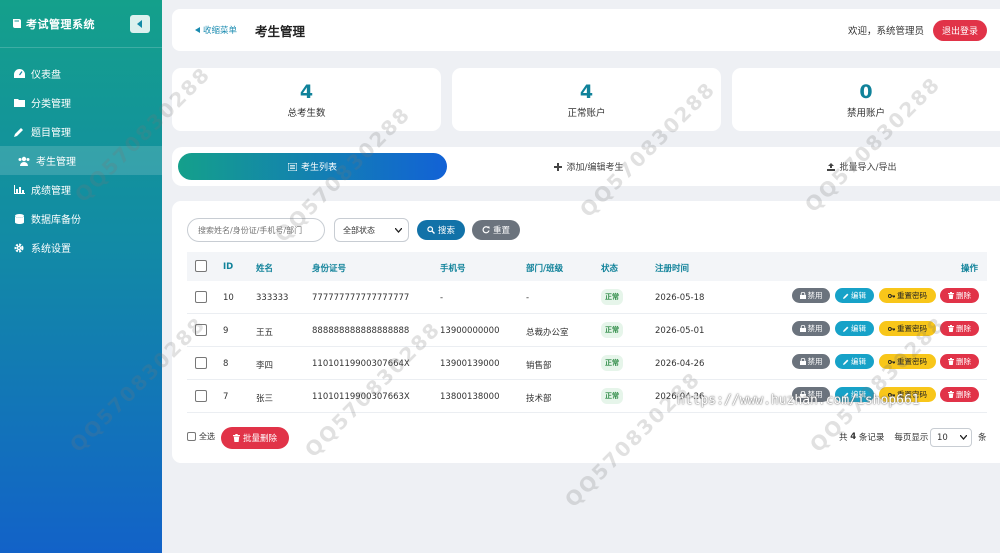 The image size is (1000, 553). Describe the element at coordinates (595, 168) in the screenshot. I see `tab-label: 添加/编辑考生` at that location.